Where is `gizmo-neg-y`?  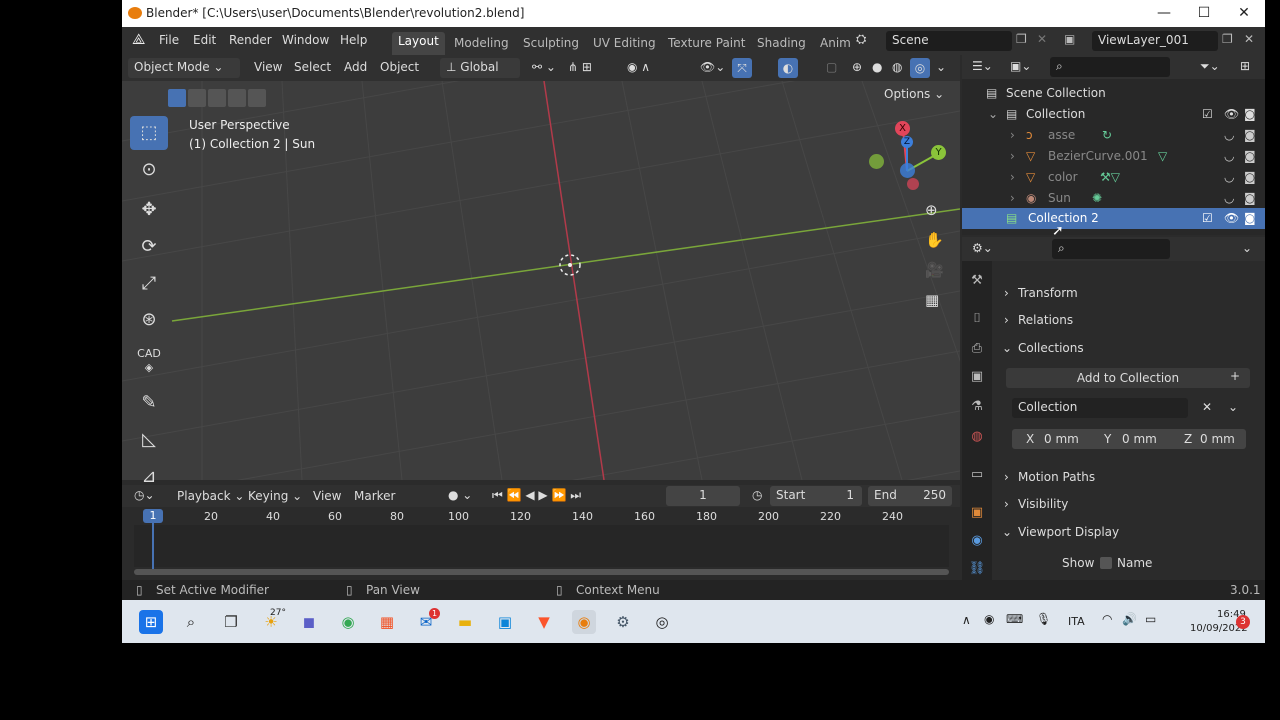 gizmo-neg-y is located at coordinates (876, 161).